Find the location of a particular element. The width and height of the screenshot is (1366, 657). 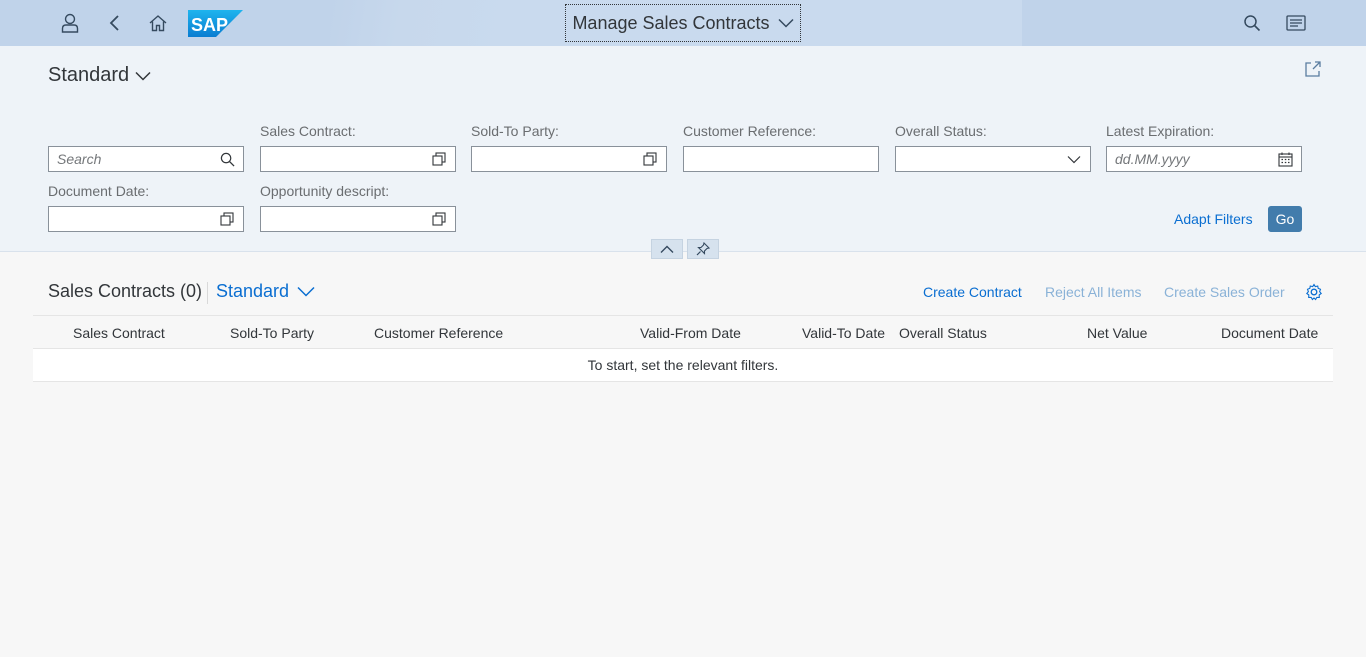

table-variant-selector: Standard is located at coordinates (265, 291).